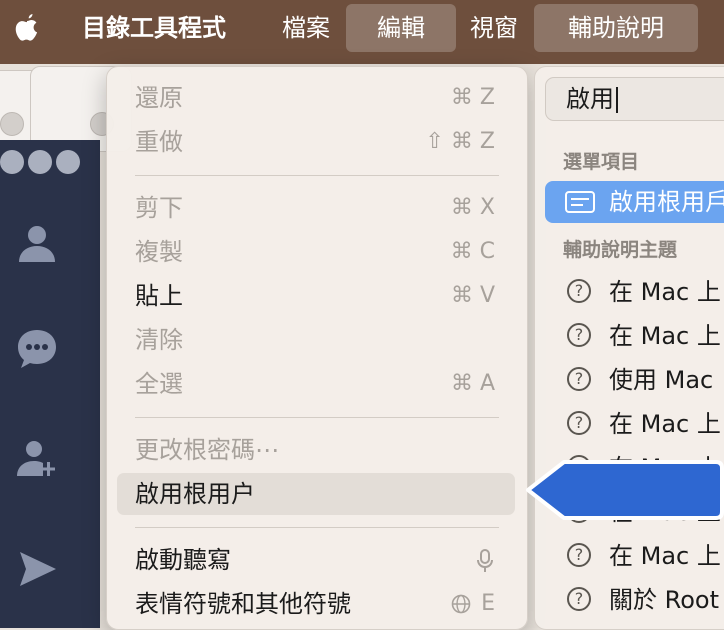 The width and height of the screenshot is (724, 630). What do you see at coordinates (580, 202) in the screenshot?
I see `menu-item-icon` at bounding box center [580, 202].